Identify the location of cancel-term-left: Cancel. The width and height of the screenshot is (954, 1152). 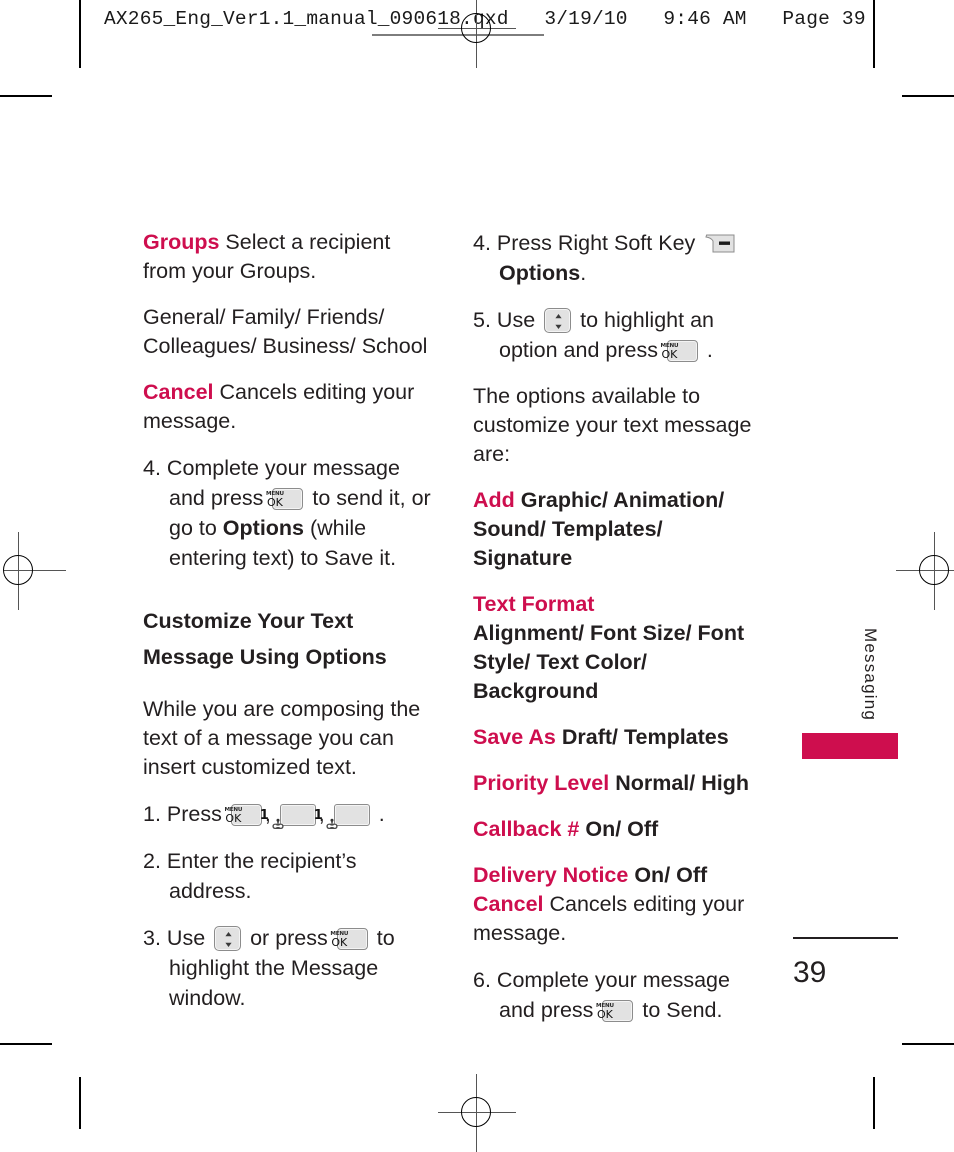
(178, 392).